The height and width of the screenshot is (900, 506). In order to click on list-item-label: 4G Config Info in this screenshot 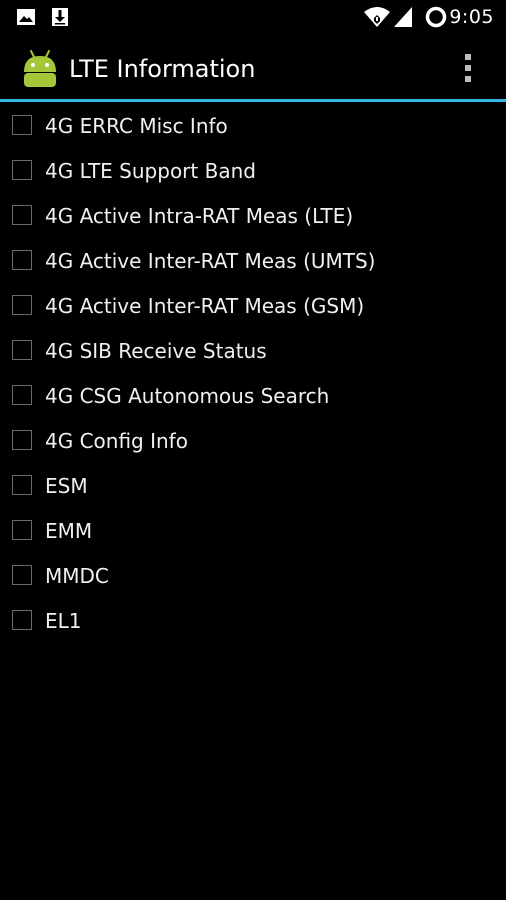, I will do `click(116, 441)`.